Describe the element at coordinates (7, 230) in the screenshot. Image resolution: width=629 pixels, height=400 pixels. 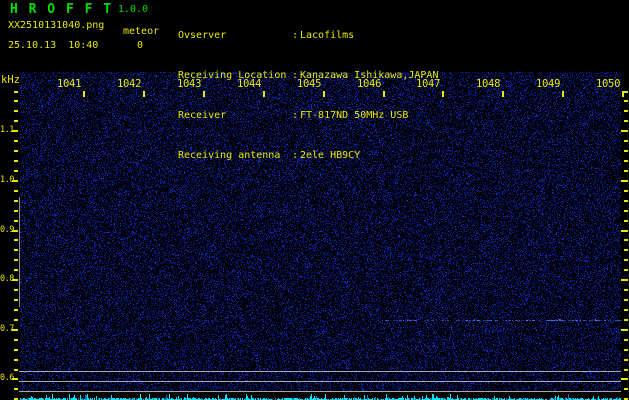
I see `freq-tick-label: 0.9` at that location.